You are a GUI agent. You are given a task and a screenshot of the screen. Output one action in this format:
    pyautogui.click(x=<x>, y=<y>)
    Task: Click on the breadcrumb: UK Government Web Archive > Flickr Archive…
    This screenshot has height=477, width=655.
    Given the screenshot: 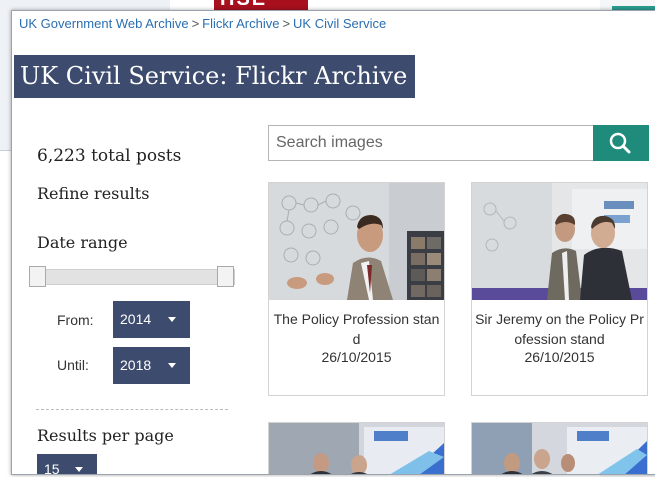 What is the action you would take?
    pyautogui.click(x=202, y=23)
    